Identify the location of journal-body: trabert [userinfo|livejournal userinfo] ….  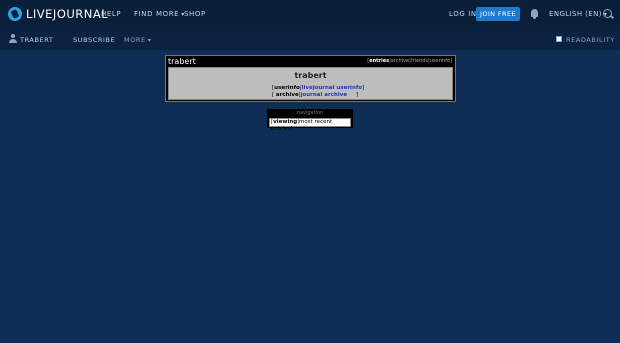
(310, 83).